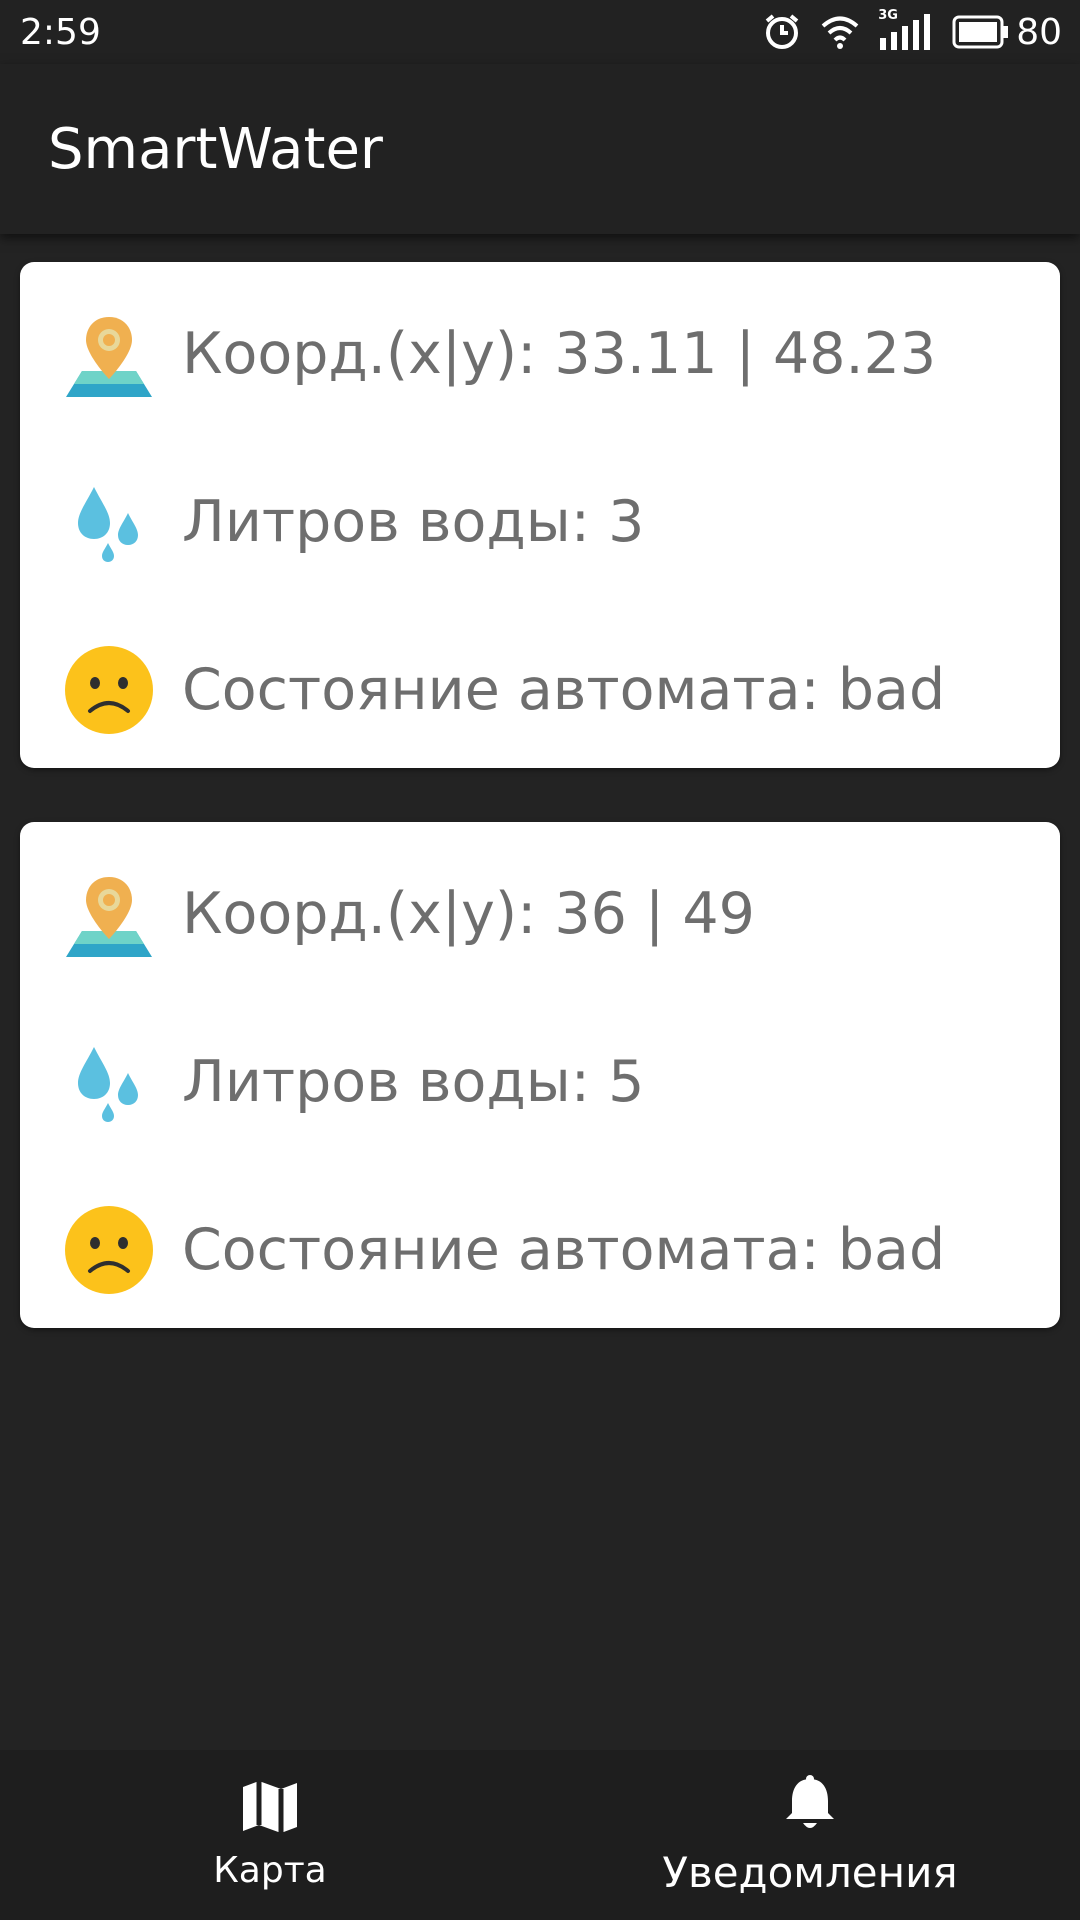  I want to click on app-bar: SmartWater, so click(540, 149).